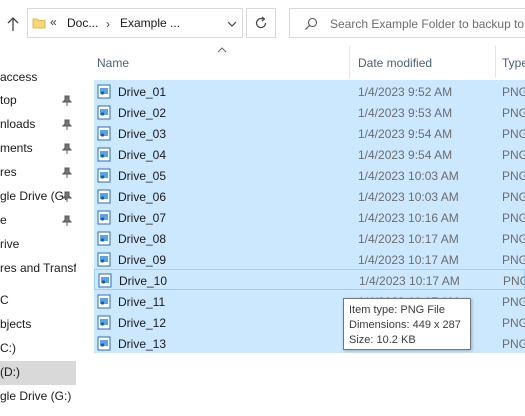 The image size is (525, 416). What do you see at coordinates (4, 300) in the screenshot?
I see `nav-item-label: C` at bounding box center [4, 300].